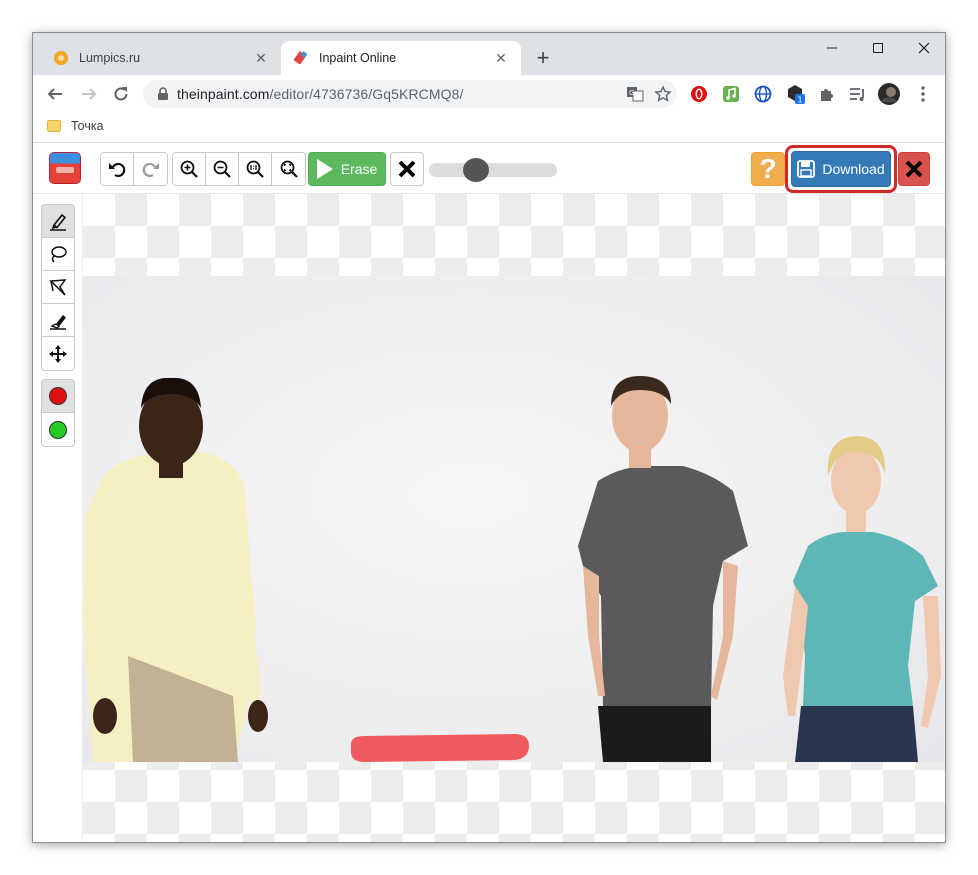  I want to click on zoom-out-button, so click(222, 169).